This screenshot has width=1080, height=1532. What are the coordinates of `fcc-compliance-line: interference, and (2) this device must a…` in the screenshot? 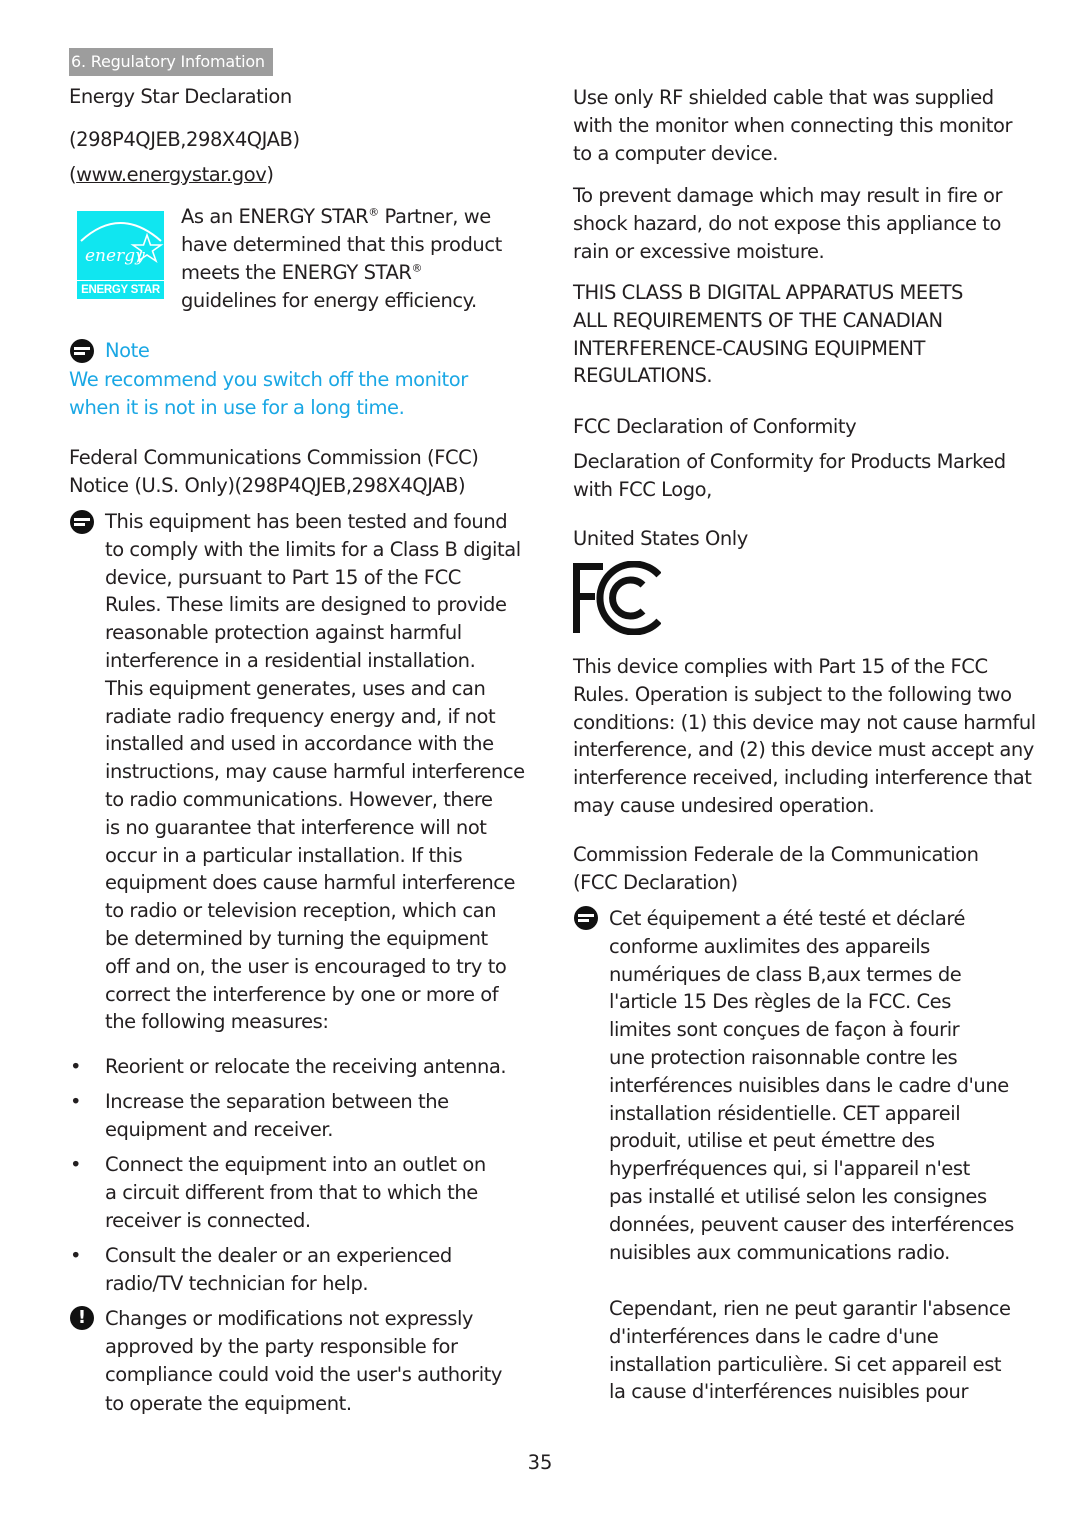 It's located at (803, 750).